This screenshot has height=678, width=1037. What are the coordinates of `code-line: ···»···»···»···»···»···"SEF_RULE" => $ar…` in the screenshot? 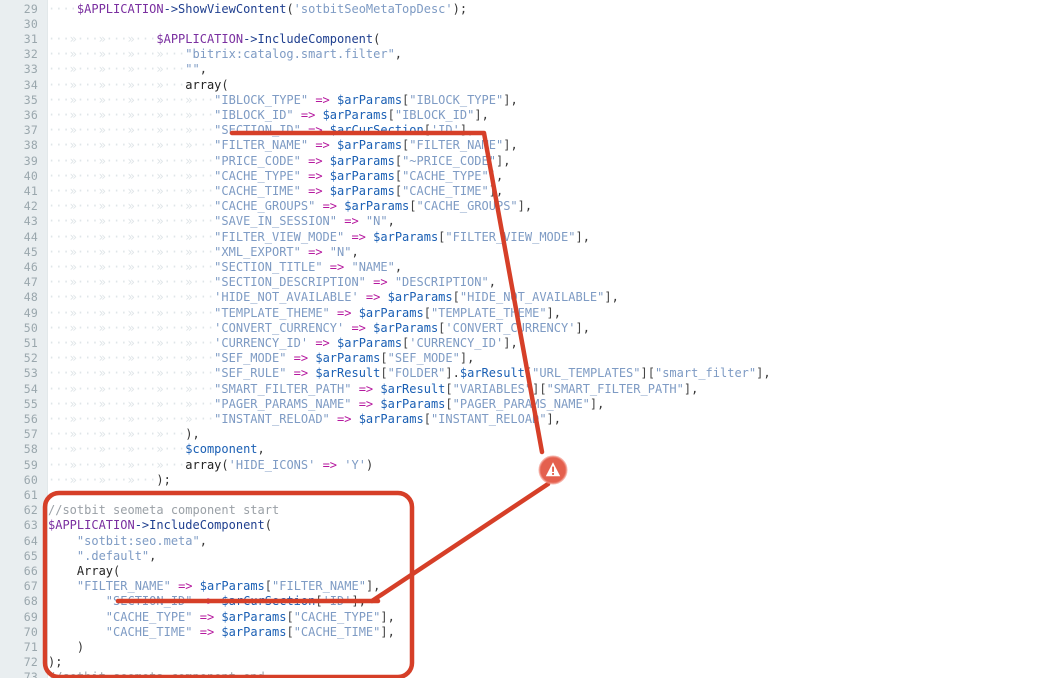 It's located at (409, 373).